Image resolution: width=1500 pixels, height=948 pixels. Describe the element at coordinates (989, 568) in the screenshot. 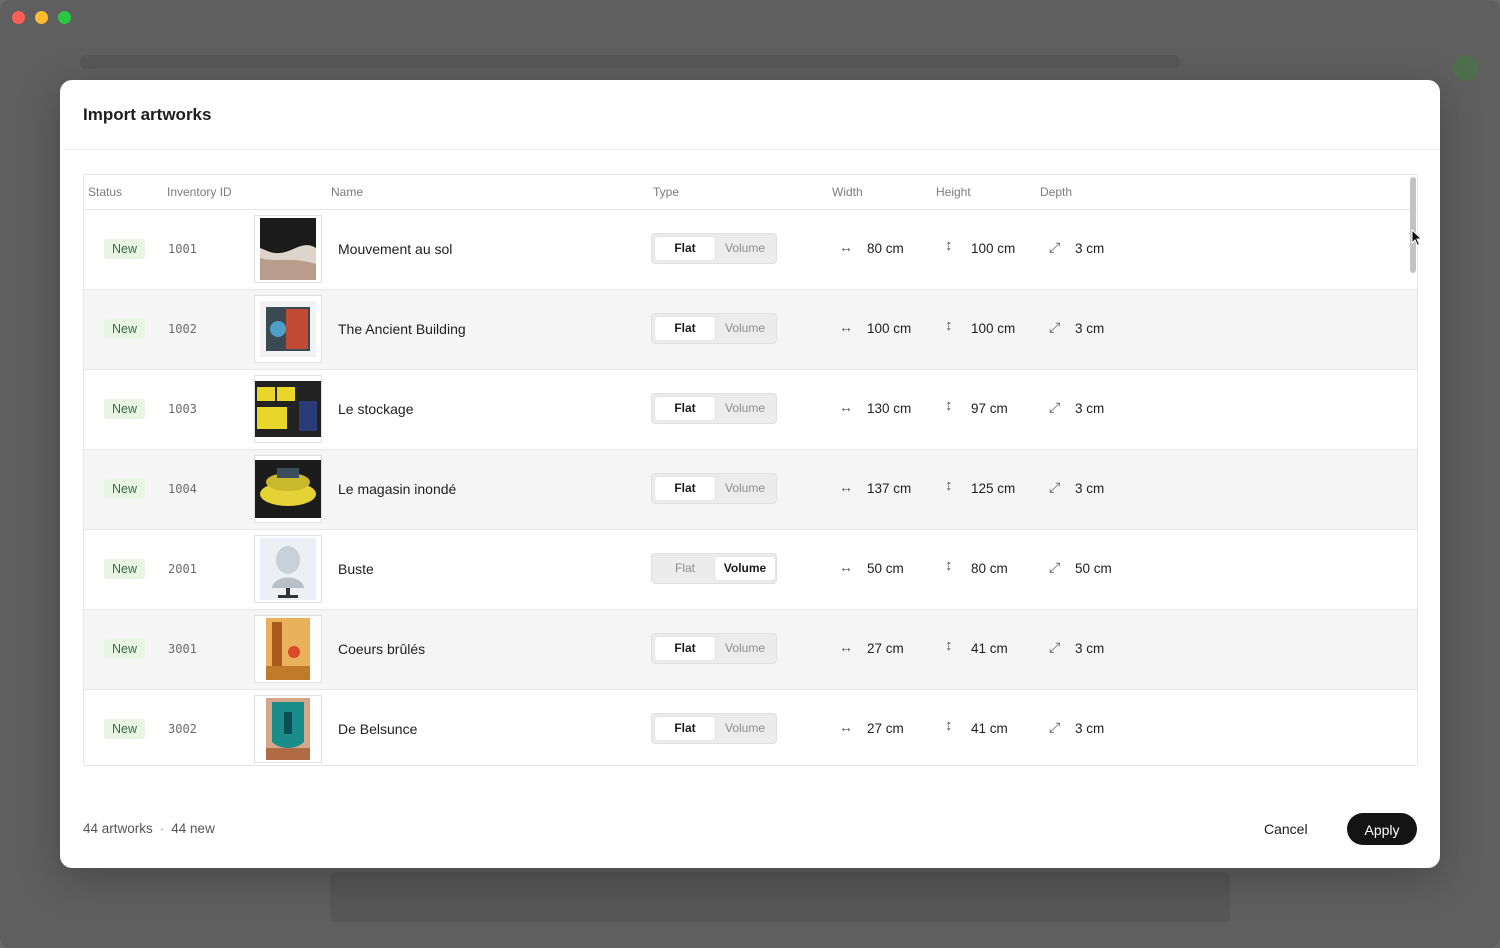

I see `height-value: 80 cm` at that location.